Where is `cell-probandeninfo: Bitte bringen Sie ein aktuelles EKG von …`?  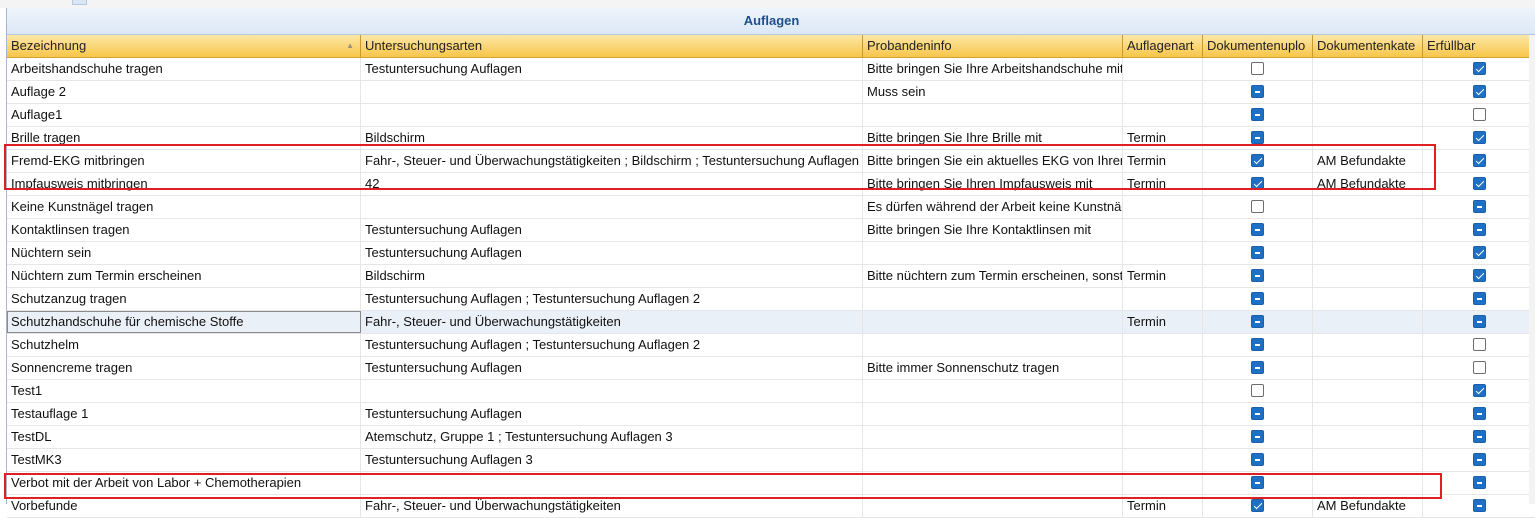 cell-probandeninfo: Bitte bringen Sie ein aktuelles EKG von … is located at coordinates (993, 161).